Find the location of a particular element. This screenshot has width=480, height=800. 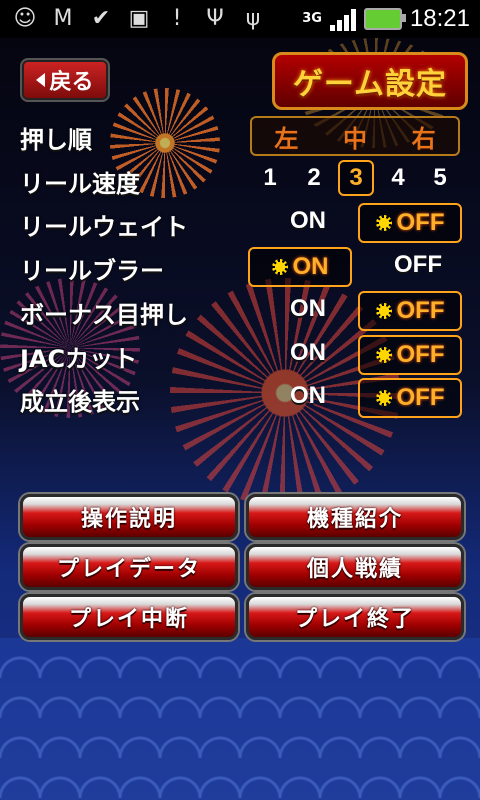

setting-label: リールブラー is located at coordinates (92, 271).